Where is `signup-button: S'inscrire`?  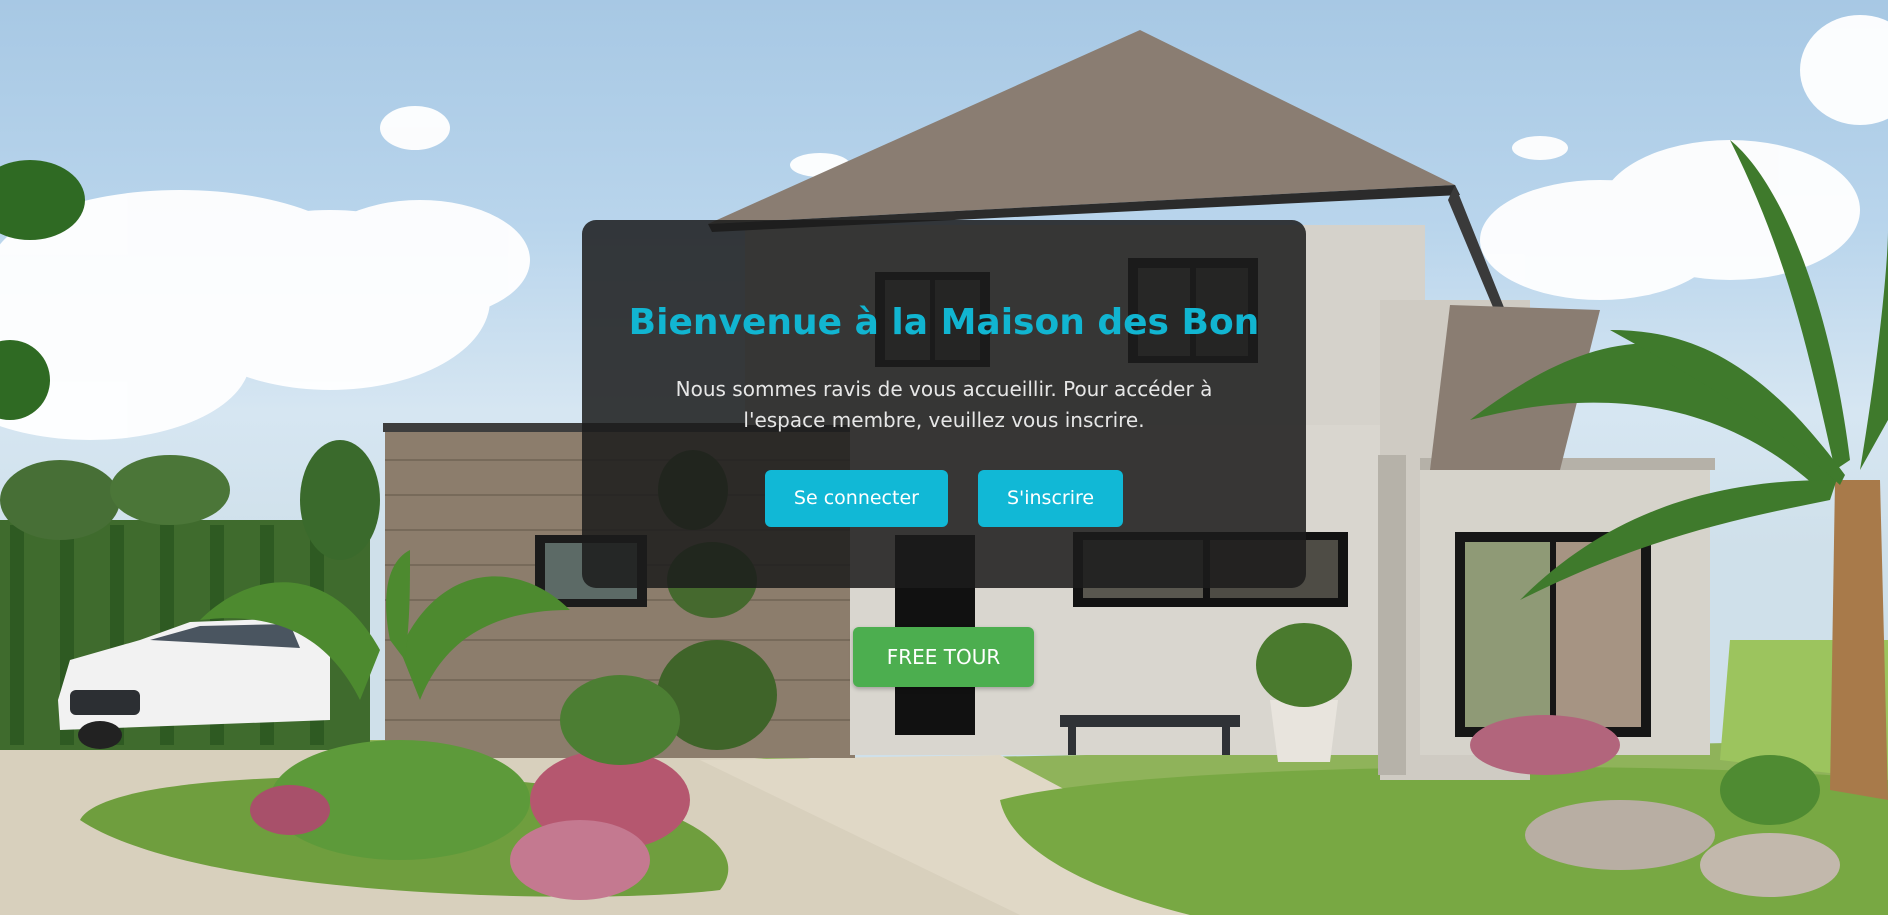 signup-button: S'inscrire is located at coordinates (1050, 498).